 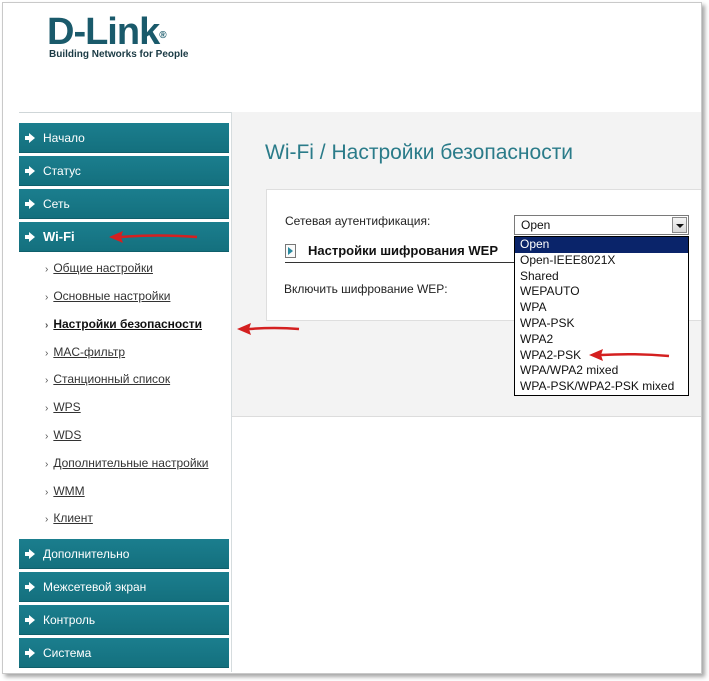 What do you see at coordinates (124, 204) in the screenshot?
I see `nav-item-network: Сеть` at bounding box center [124, 204].